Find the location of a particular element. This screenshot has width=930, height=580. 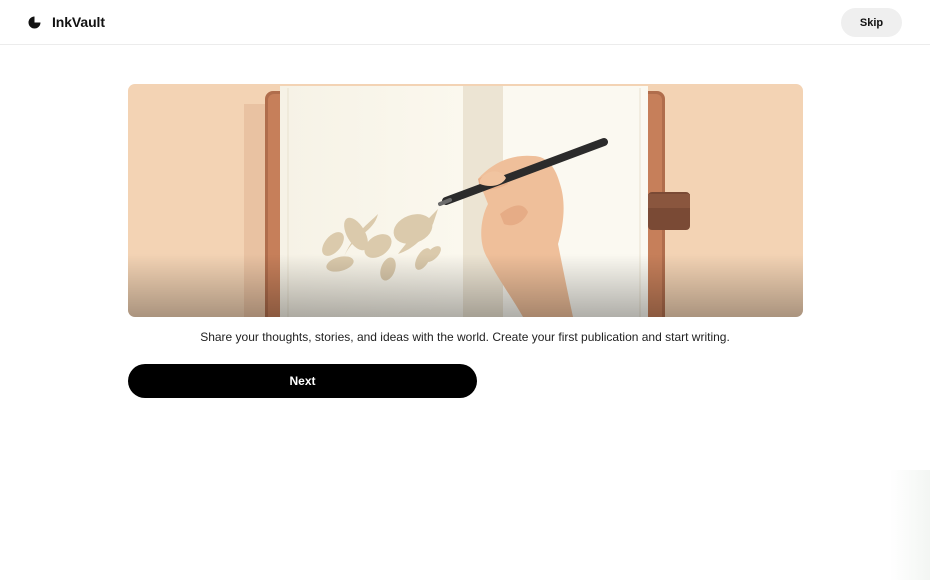

next-button: Next is located at coordinates (302, 381).